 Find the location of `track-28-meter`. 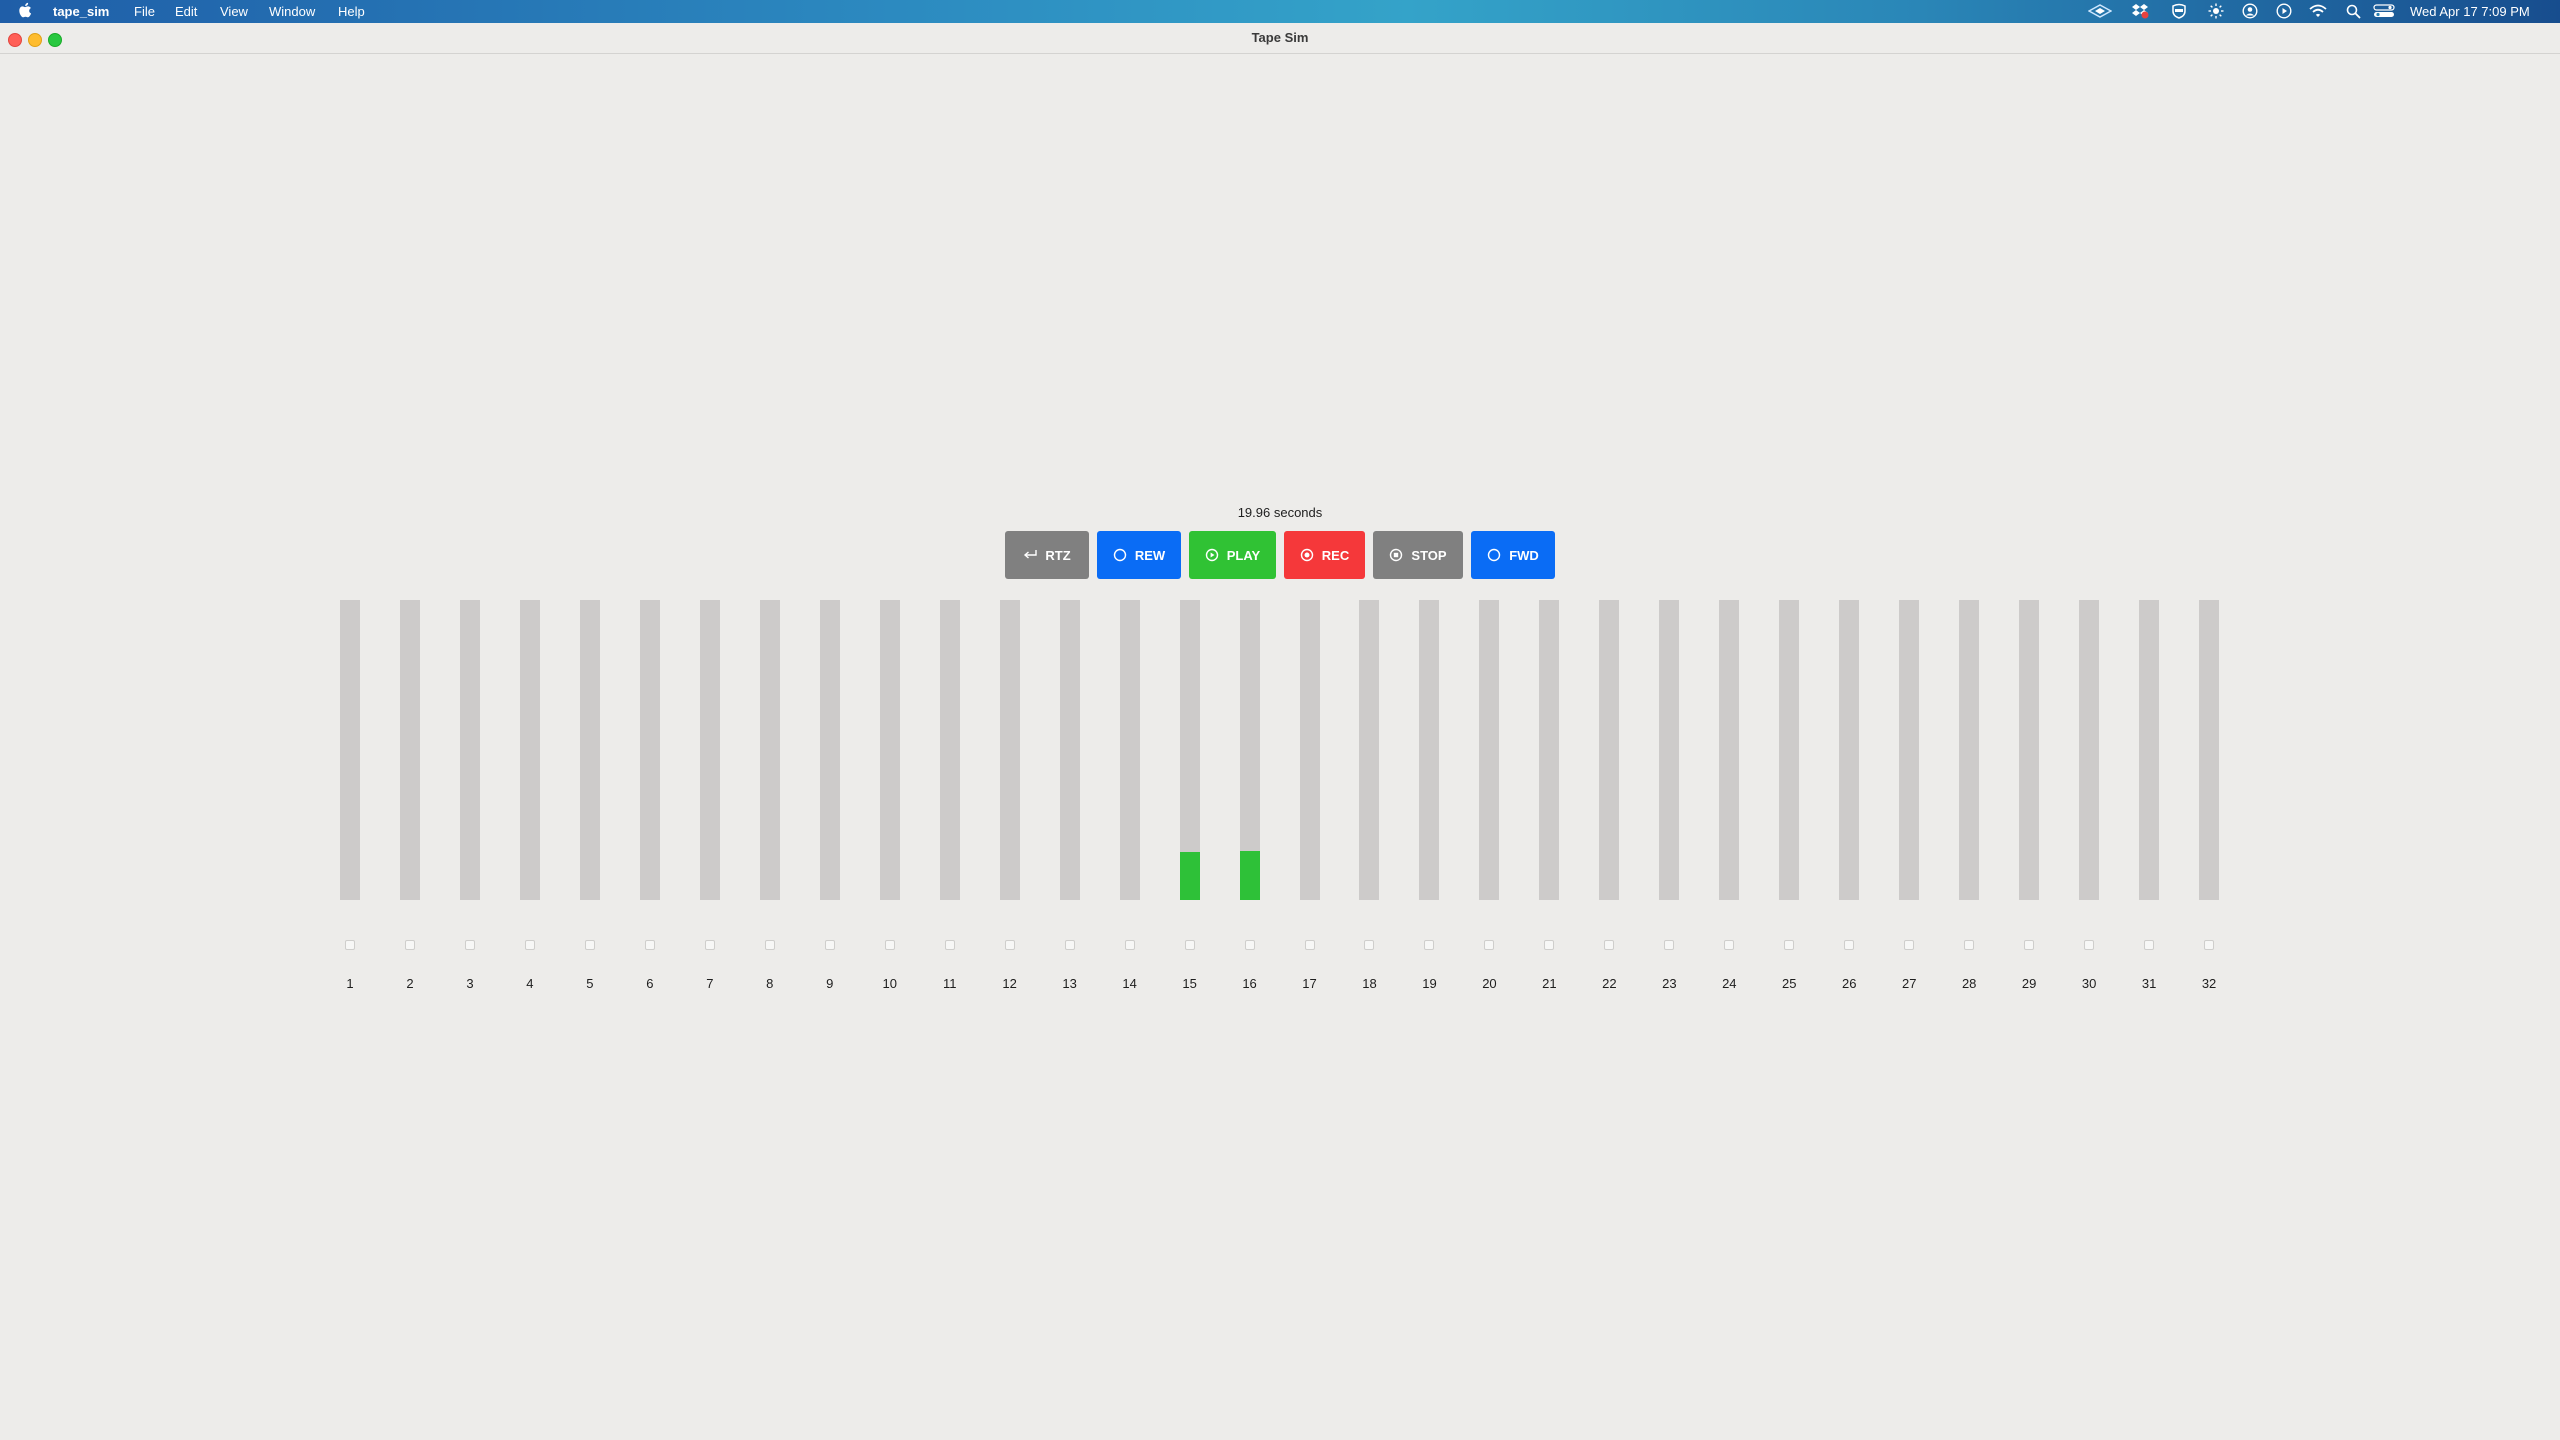

track-28-meter is located at coordinates (1969, 750).